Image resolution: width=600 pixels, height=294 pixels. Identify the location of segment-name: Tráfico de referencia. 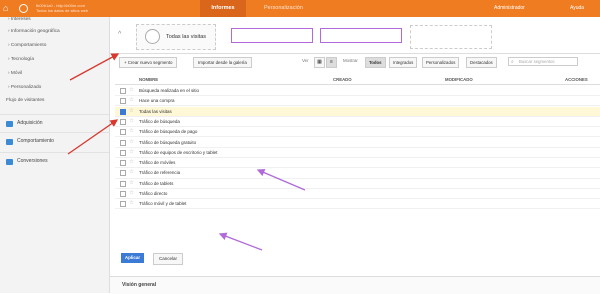
(159, 172).